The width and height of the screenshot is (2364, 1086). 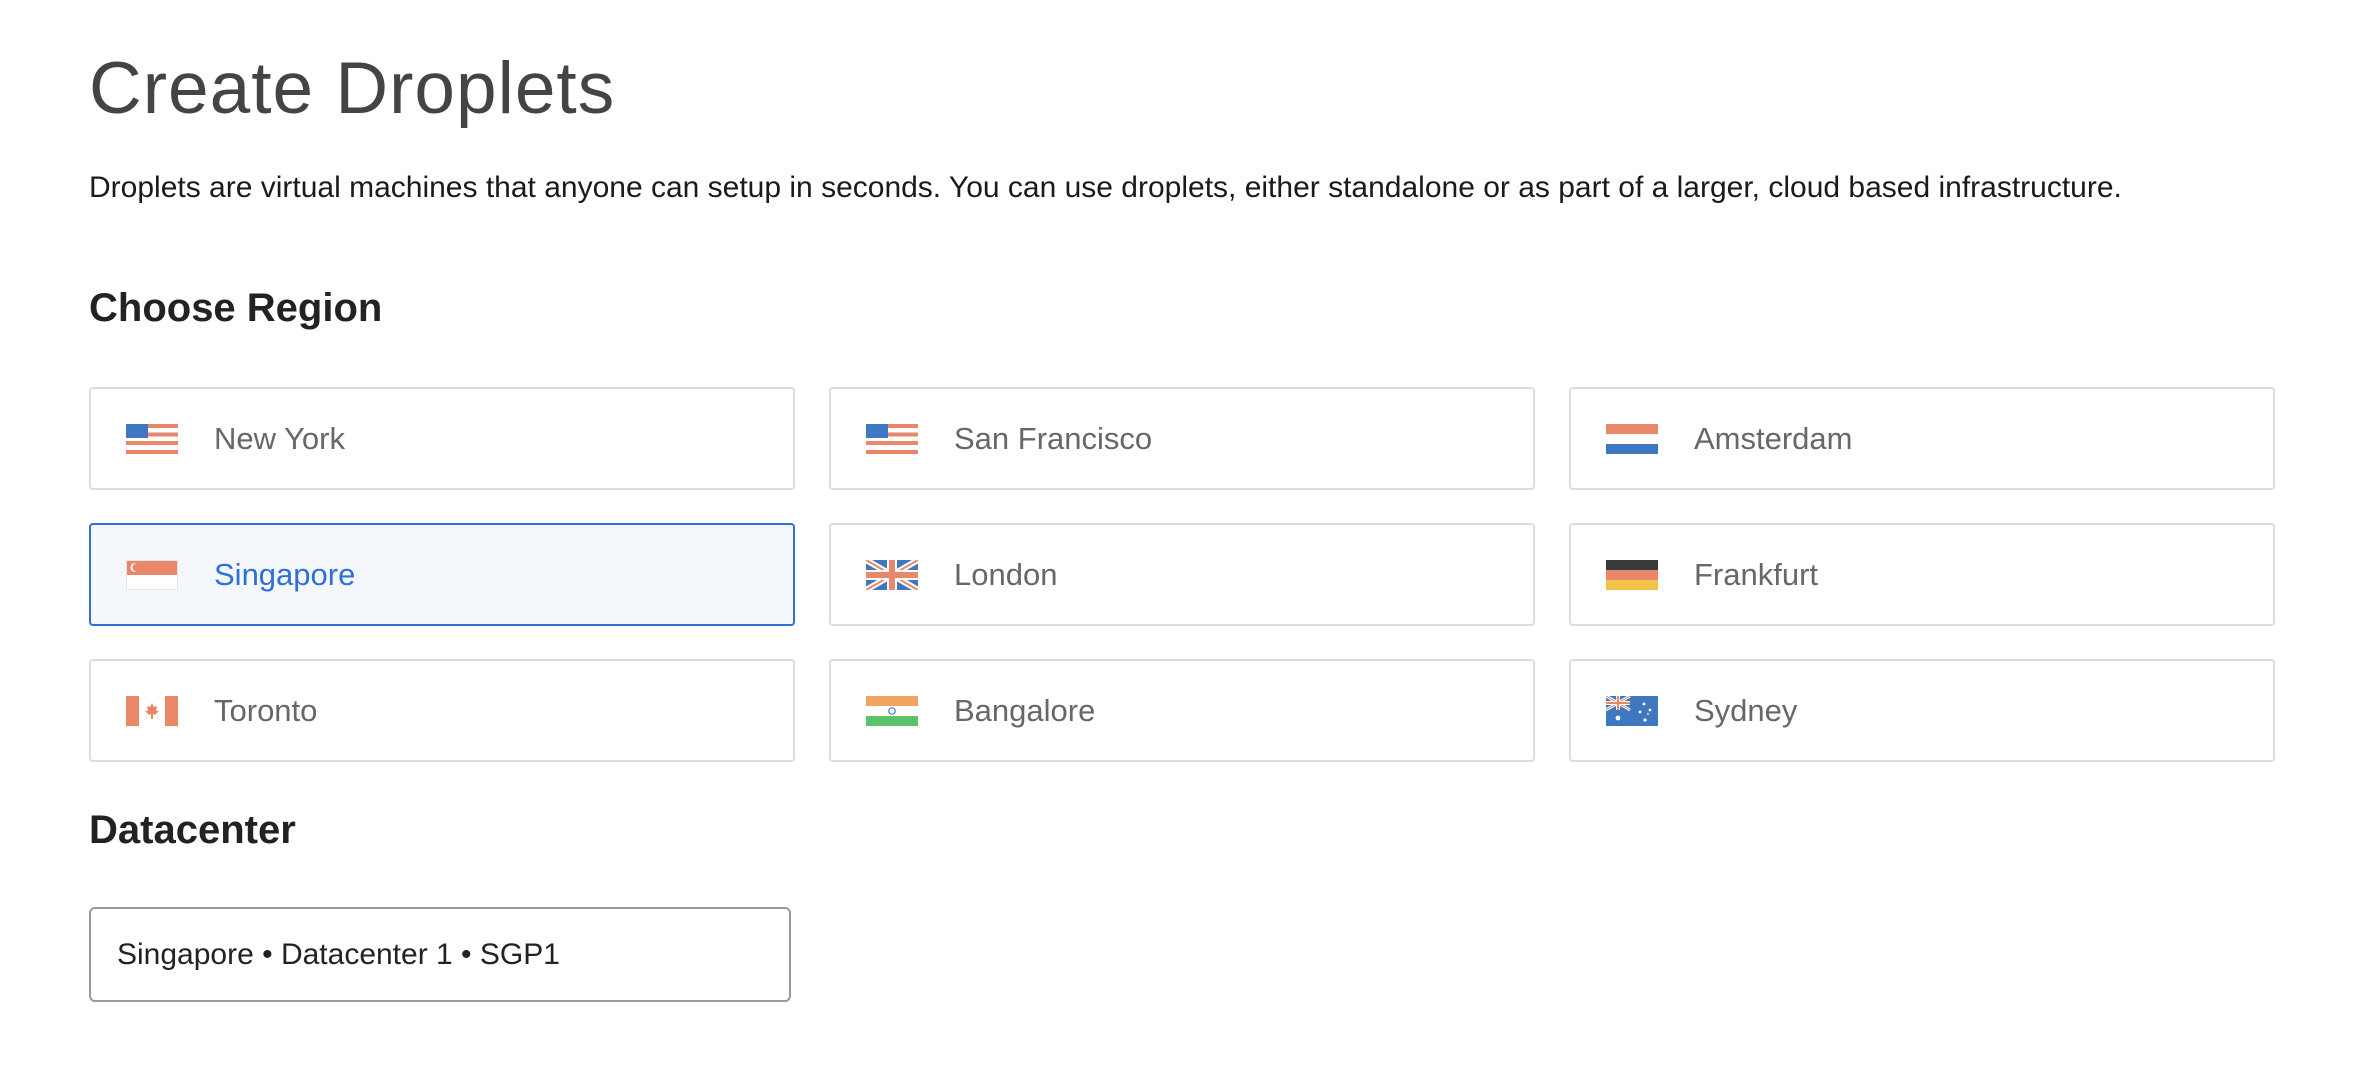 I want to click on germany-flag-icon, so click(x=1632, y=574).